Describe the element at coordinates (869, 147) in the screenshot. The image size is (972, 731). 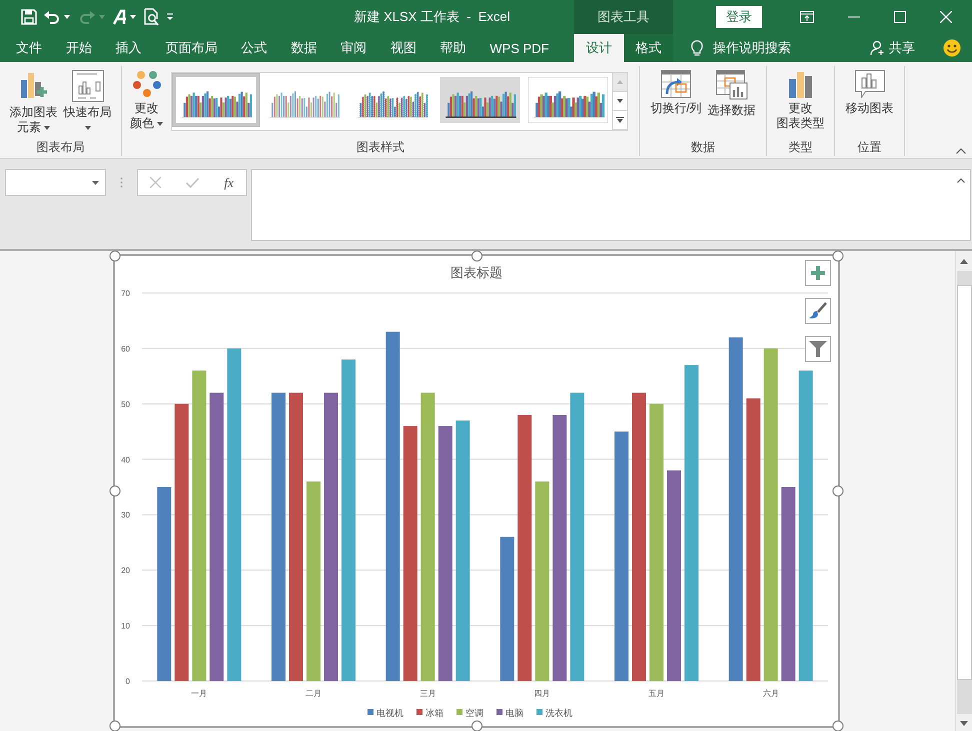
I see `group-label: 位置` at that location.